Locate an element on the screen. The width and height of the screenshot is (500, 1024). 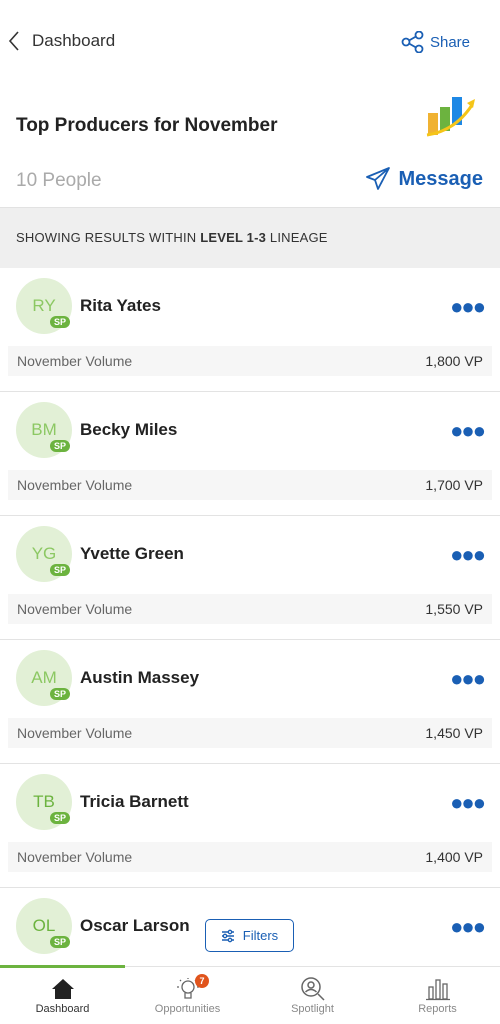
volume-value: 1,800 VP is located at coordinates (454, 361).